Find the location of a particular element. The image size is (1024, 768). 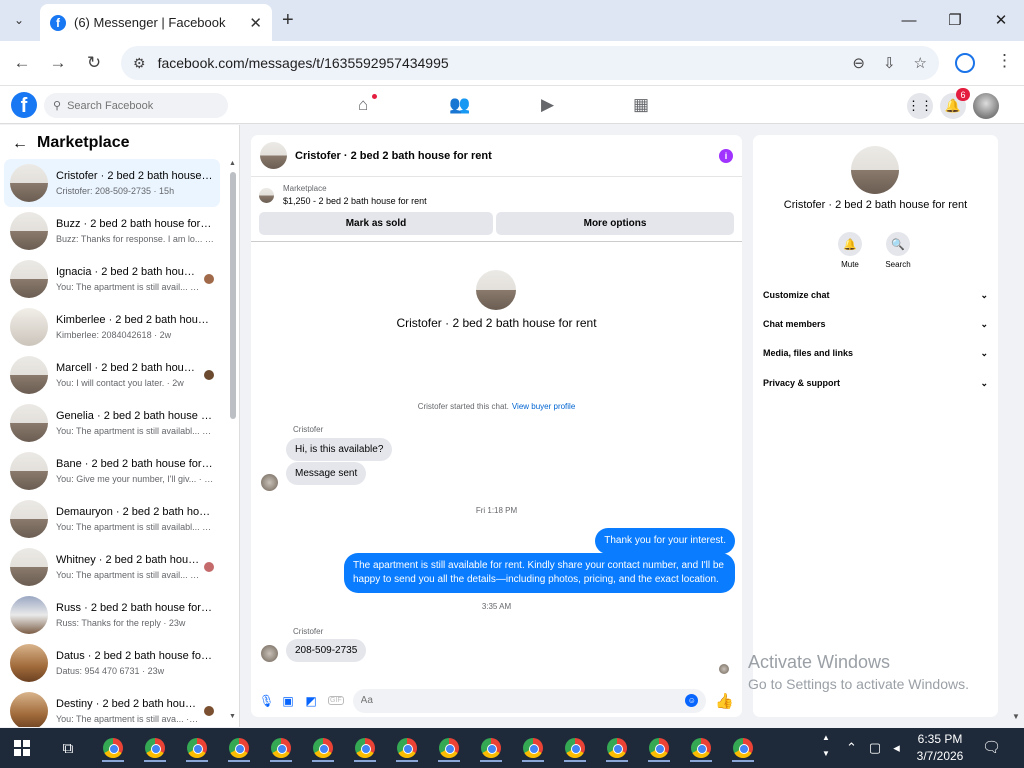

message-input-box: ☺ is located at coordinates (529, 700).